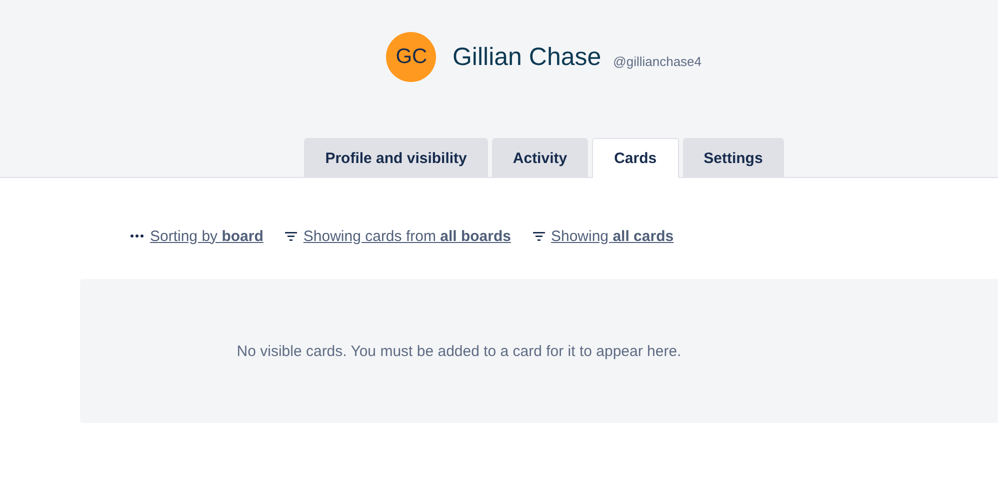 The width and height of the screenshot is (998, 494). What do you see at coordinates (733, 158) in the screenshot?
I see `tab: Settings` at bounding box center [733, 158].